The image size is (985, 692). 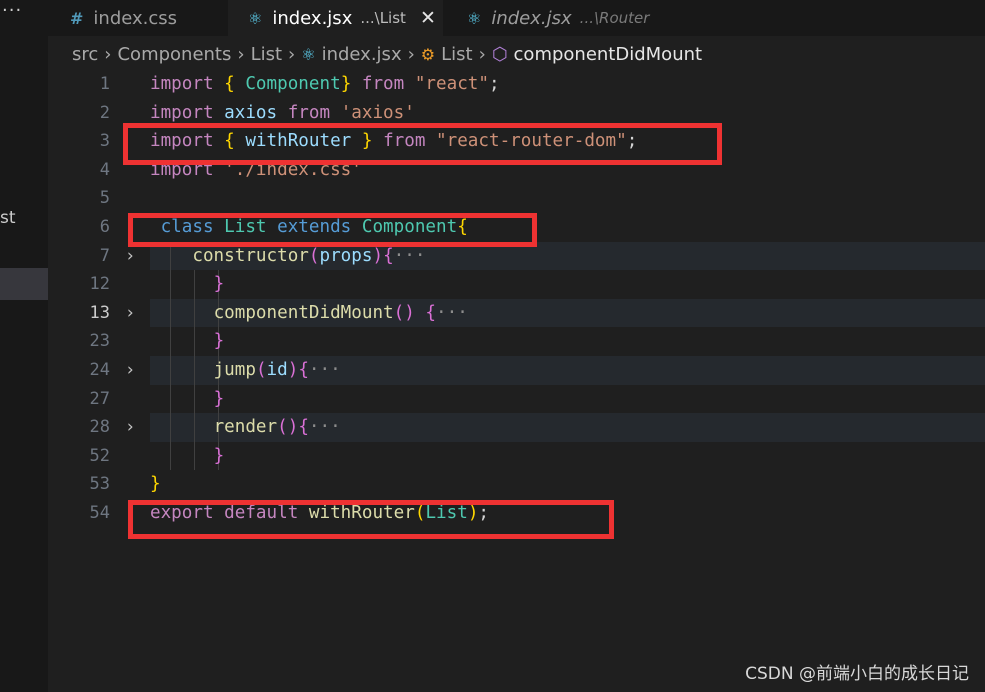 What do you see at coordinates (383, 84) in the screenshot?
I see `code-token: from` at bounding box center [383, 84].